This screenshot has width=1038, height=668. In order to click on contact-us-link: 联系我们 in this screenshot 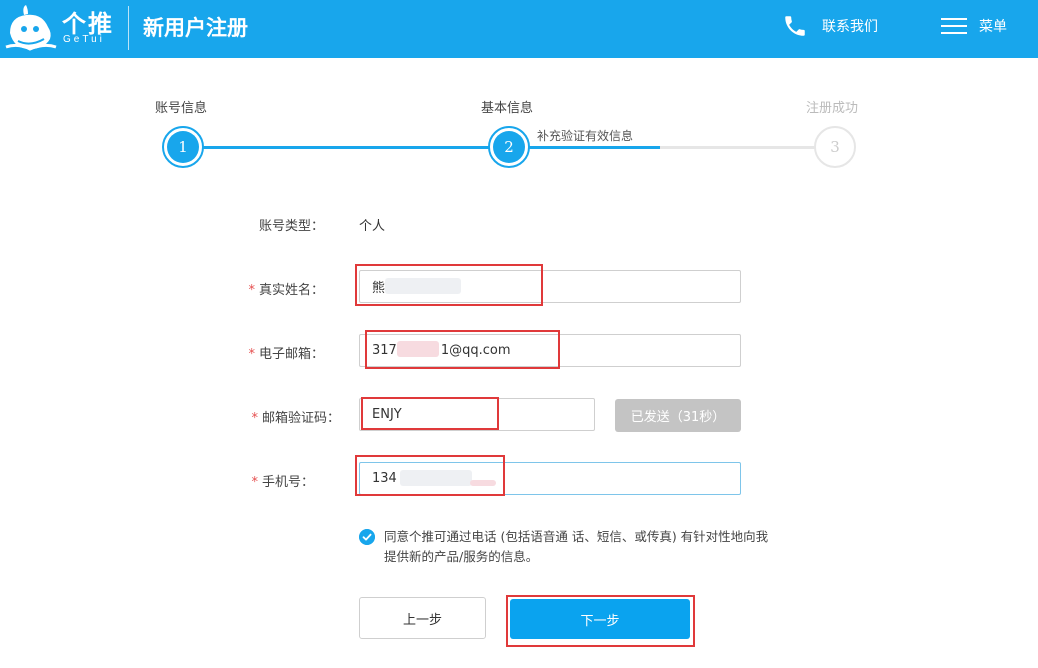, I will do `click(830, 26)`.